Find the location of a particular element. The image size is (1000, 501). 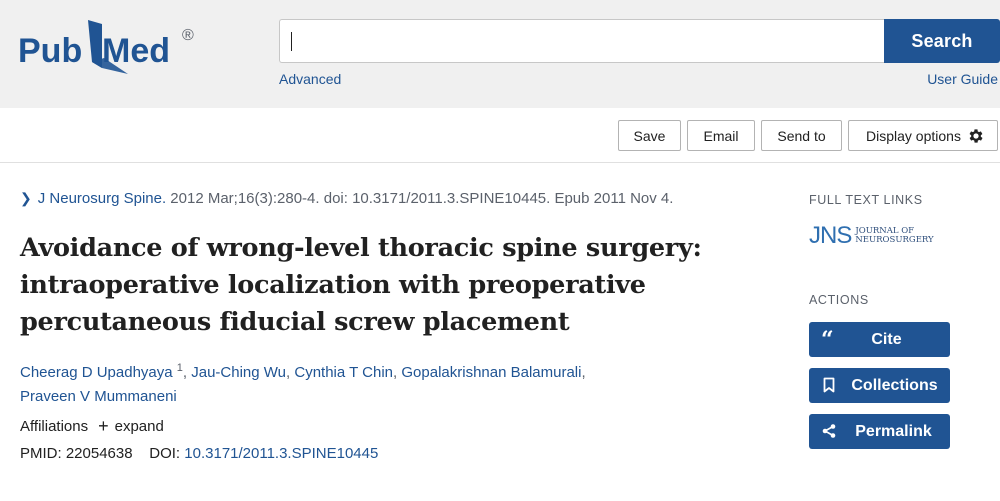

send-to-button: Send to is located at coordinates (801, 135).